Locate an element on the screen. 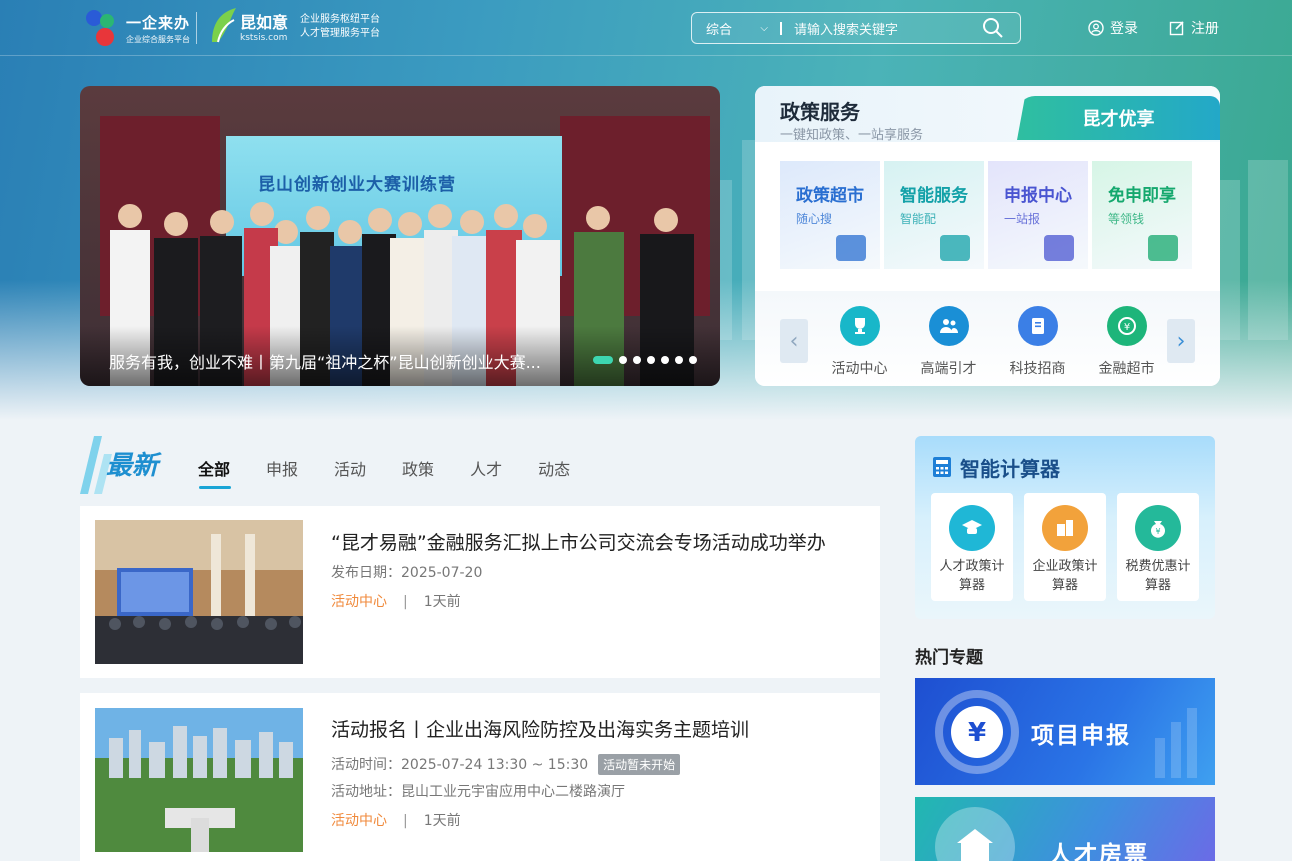 Image resolution: width=1292 pixels, height=861 pixels. tab-policy: 政策 is located at coordinates (418, 468).